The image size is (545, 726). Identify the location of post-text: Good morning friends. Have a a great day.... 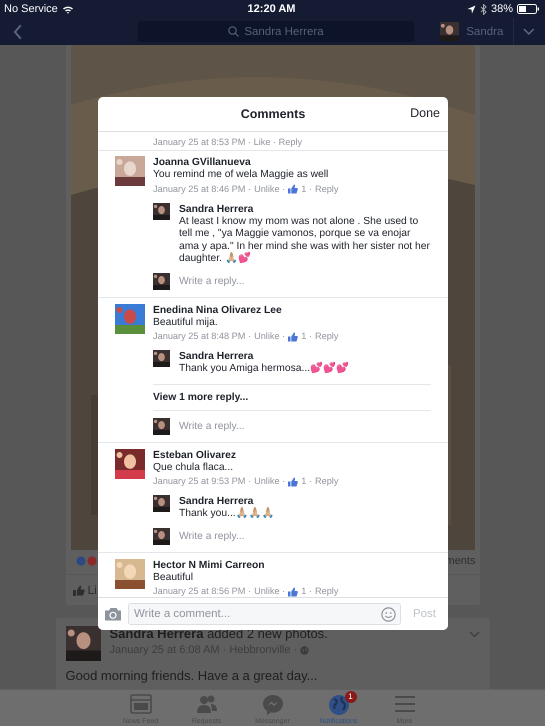
(192, 675).